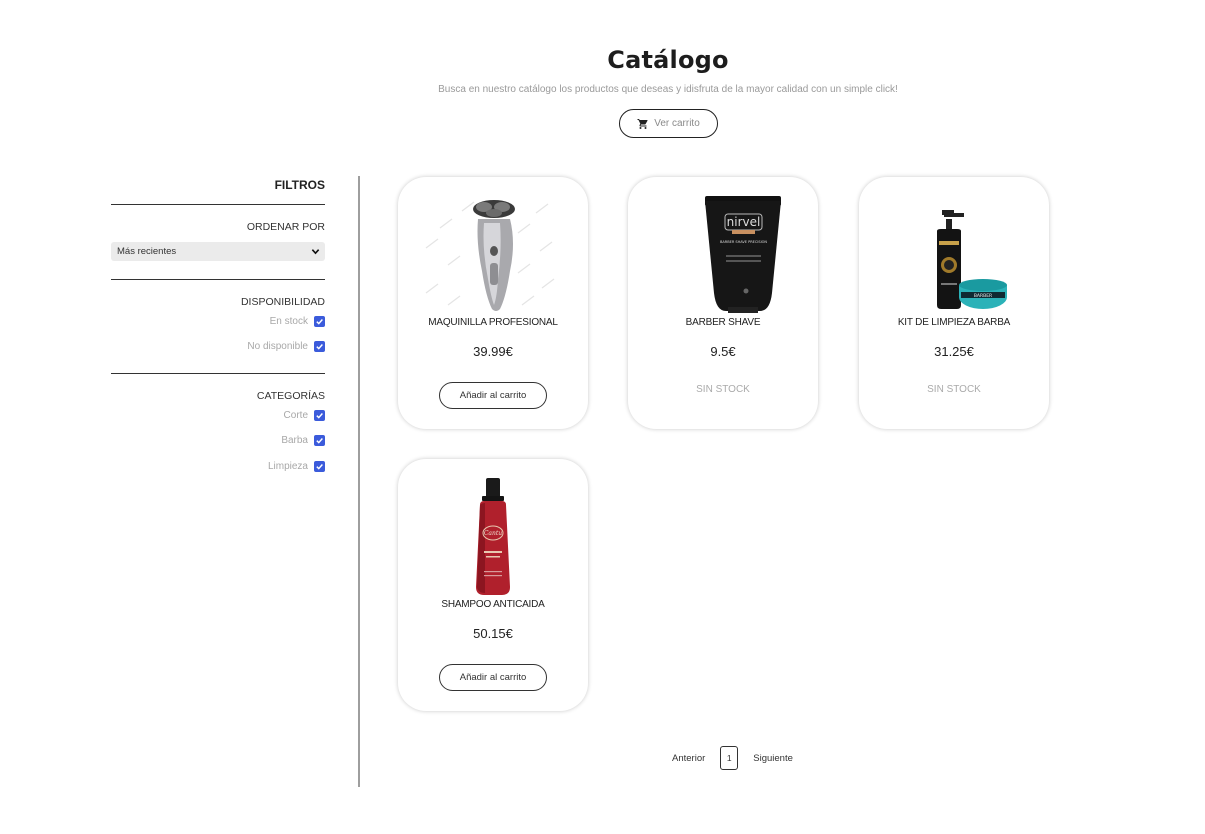  I want to click on product-image-brand: nirvel, so click(744, 222).